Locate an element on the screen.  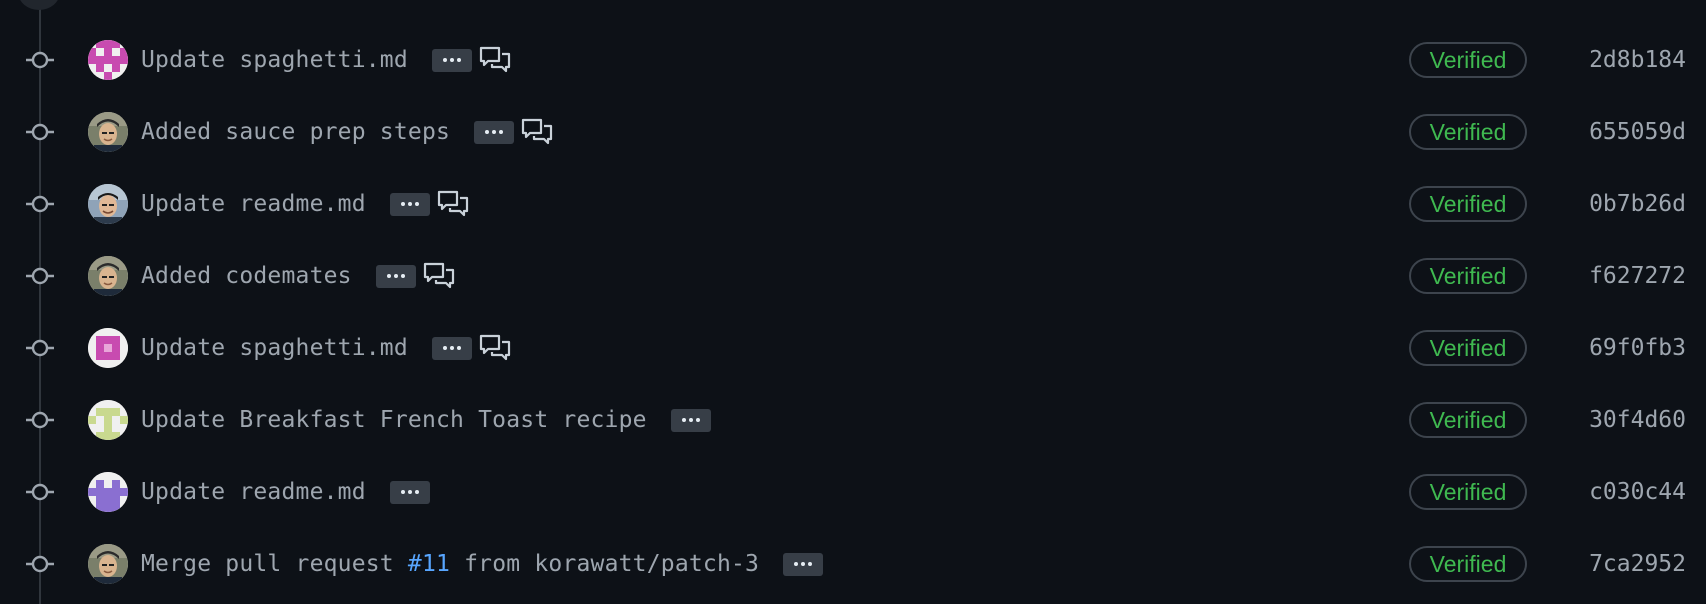
commit-sha-link: 30f4d60 is located at coordinates (1637, 420).